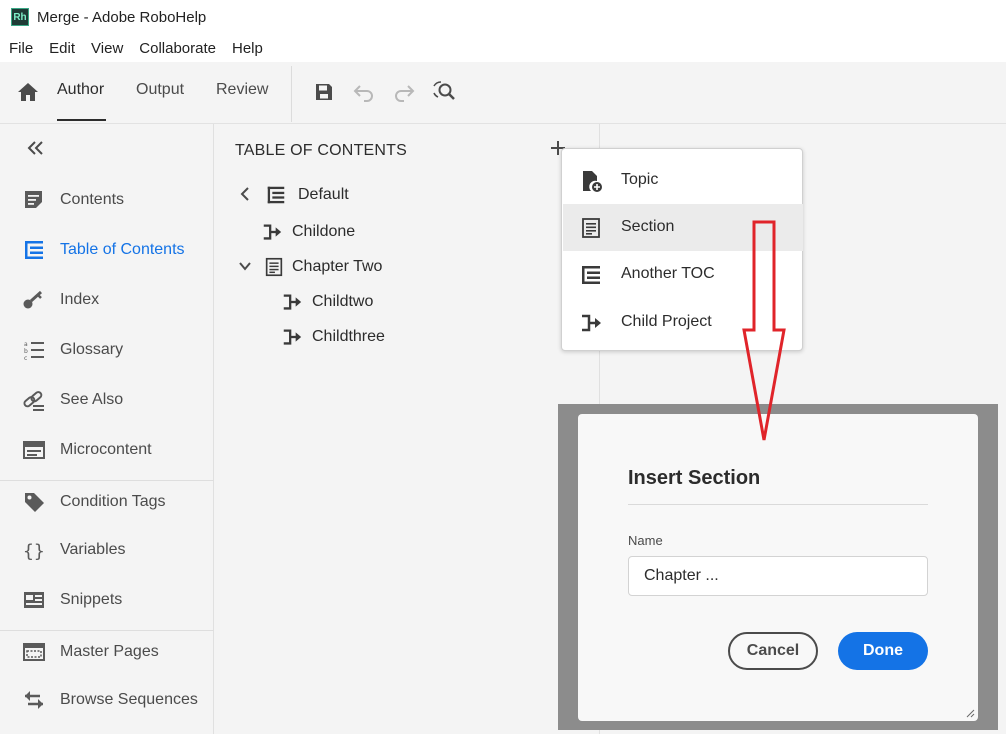  Describe the element at coordinates (93, 549) in the screenshot. I see `sidebar-item-label: Variables` at that location.